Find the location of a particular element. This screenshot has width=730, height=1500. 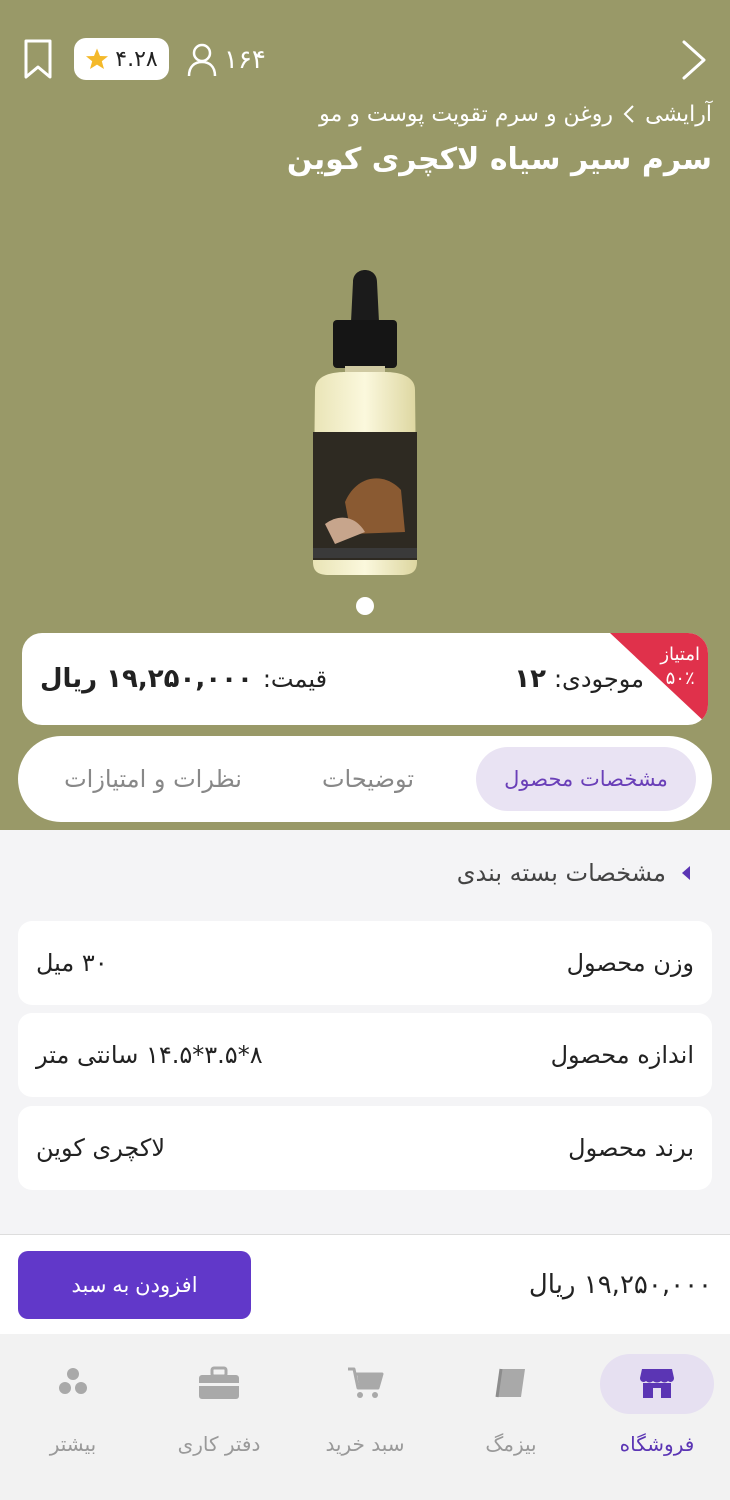

nav-cart: سبد خرید is located at coordinates (365, 1417).